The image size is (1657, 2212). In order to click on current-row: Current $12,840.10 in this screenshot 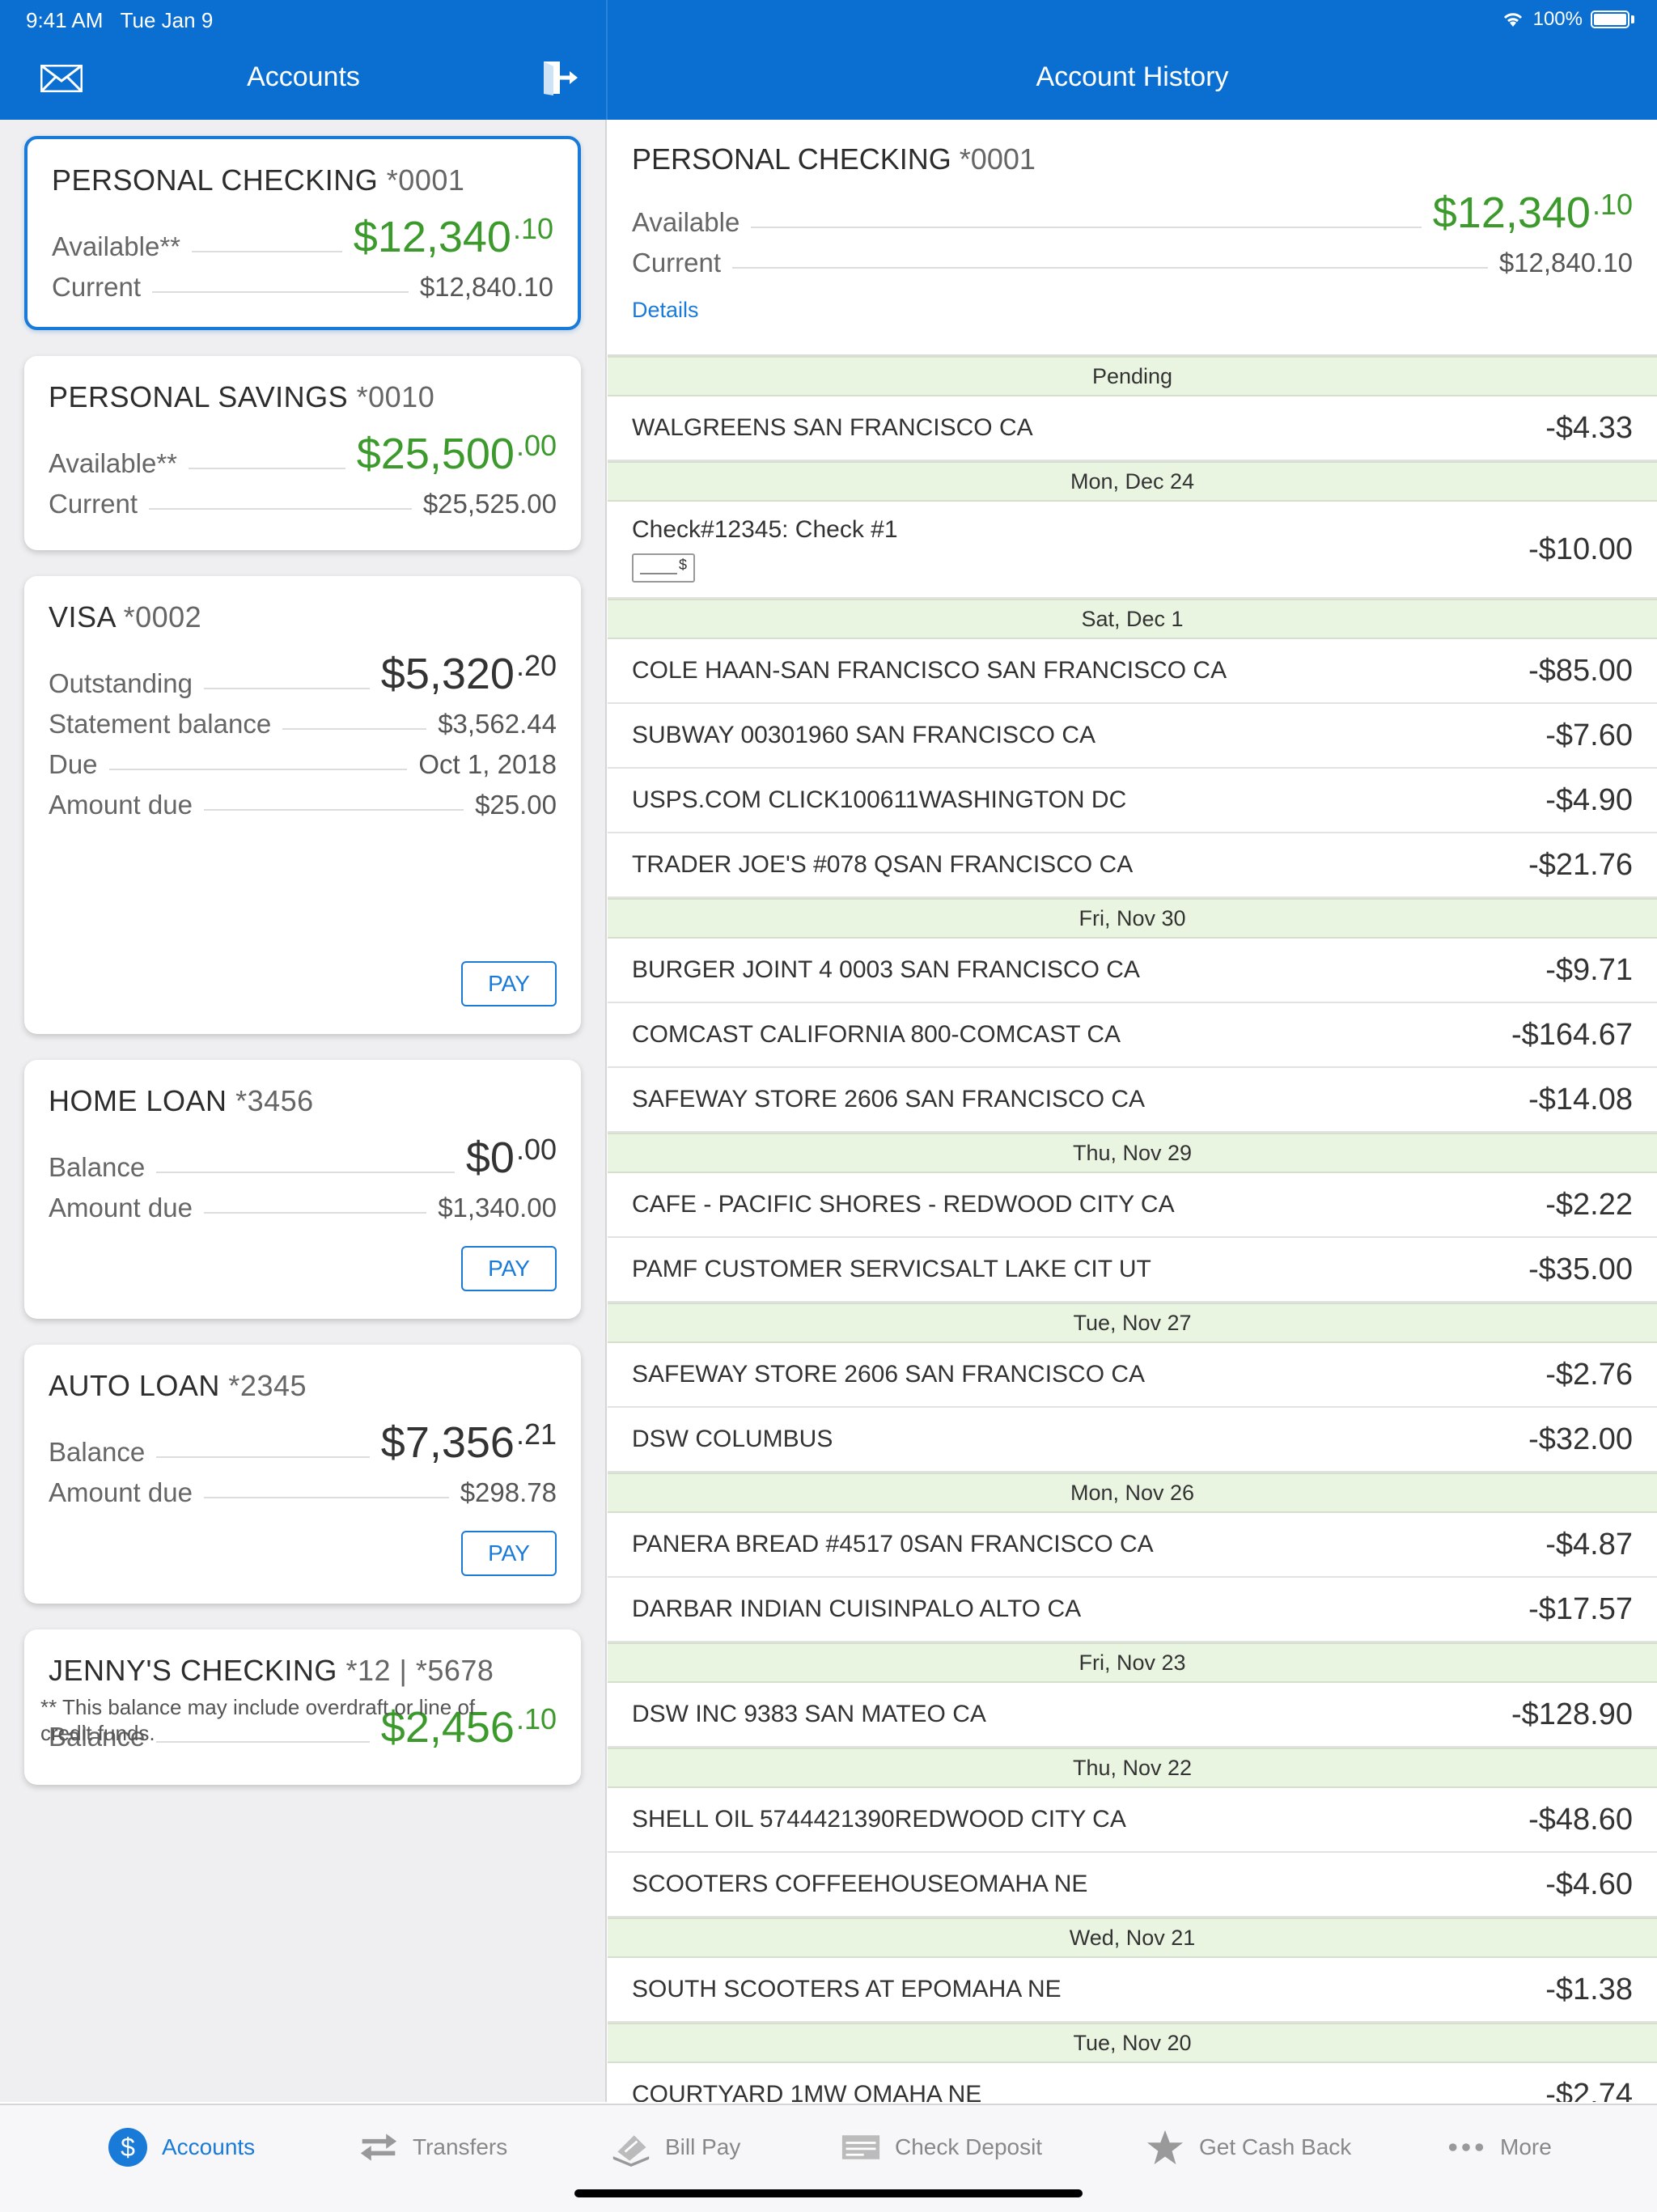, I will do `click(302, 287)`.